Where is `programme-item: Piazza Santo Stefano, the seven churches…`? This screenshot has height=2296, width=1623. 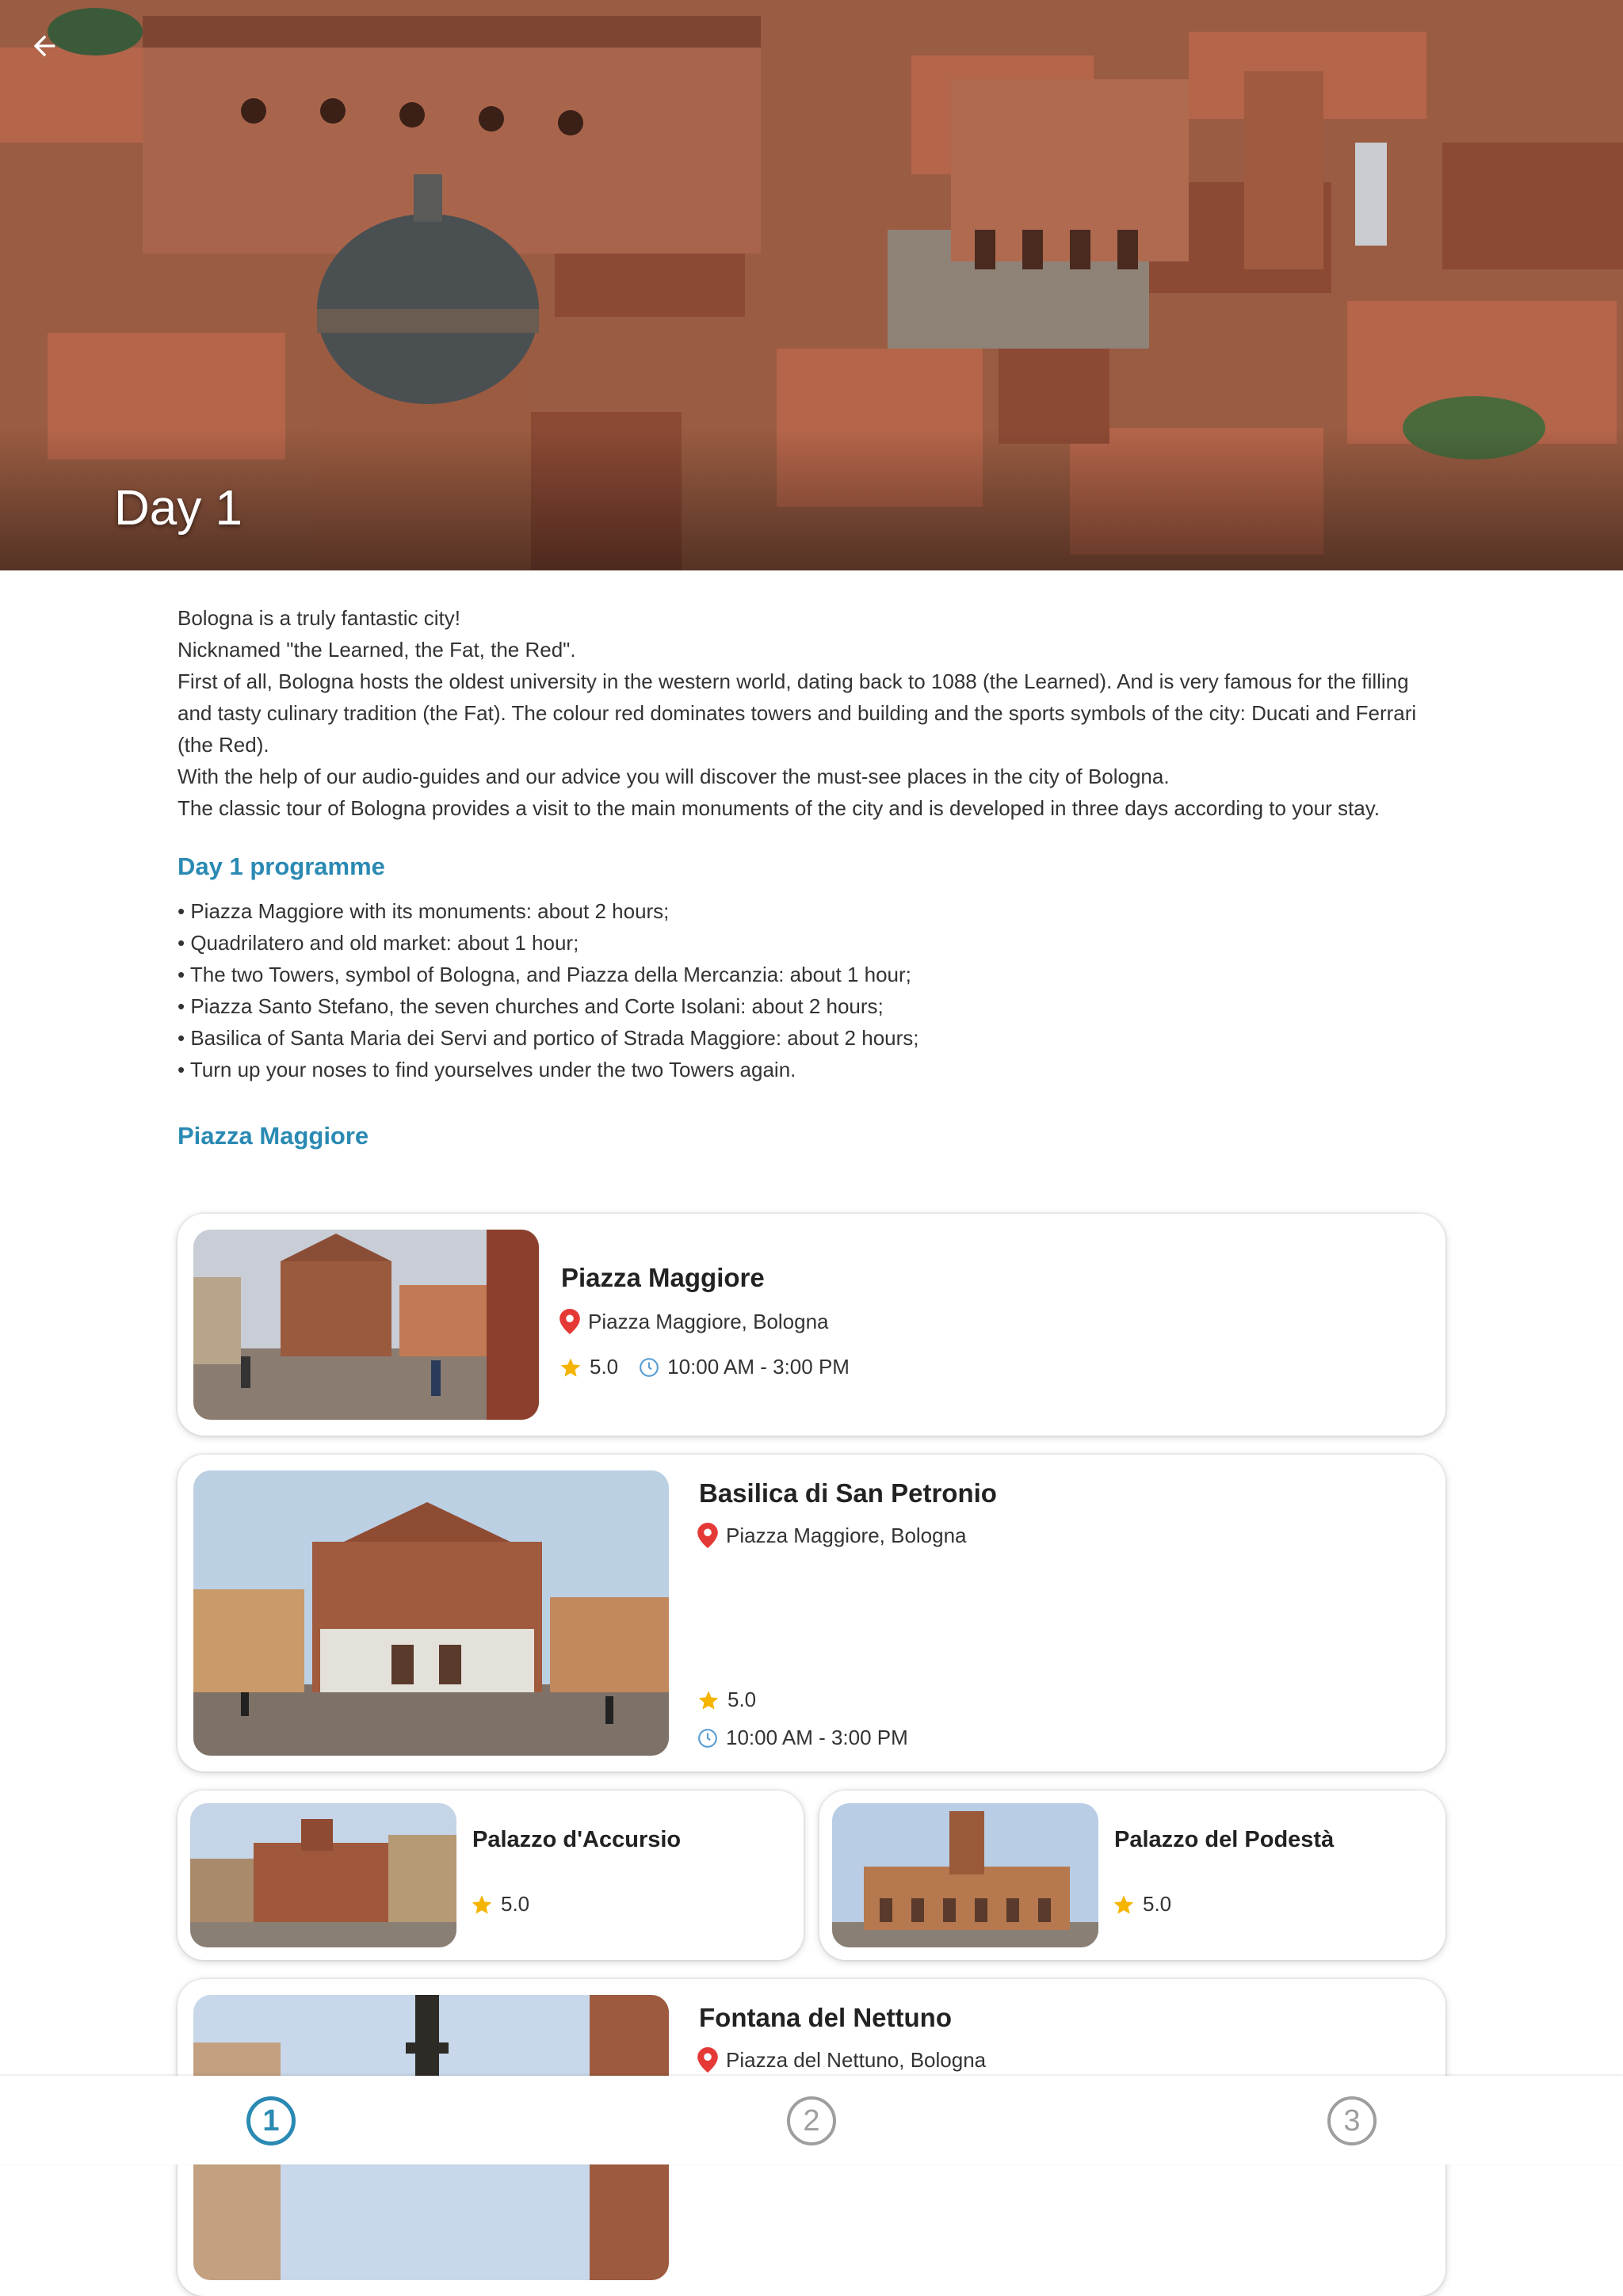
programme-item: Piazza Santo Stefano, the seven churches… is located at coordinates (811, 1006).